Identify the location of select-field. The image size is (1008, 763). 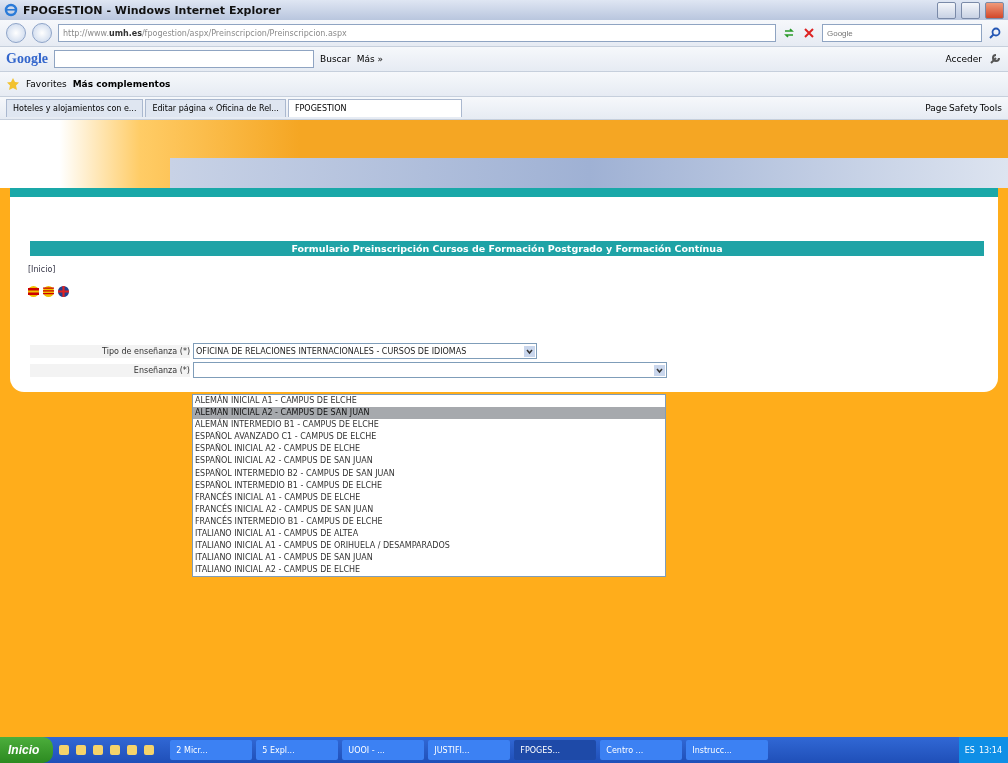
(430, 370).